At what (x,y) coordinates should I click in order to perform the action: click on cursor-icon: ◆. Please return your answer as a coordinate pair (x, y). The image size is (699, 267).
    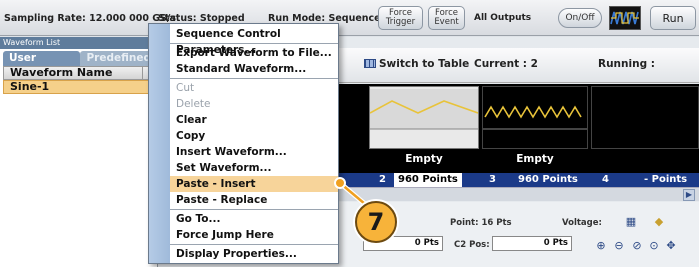
    Looking at the image, I should click on (659, 222).